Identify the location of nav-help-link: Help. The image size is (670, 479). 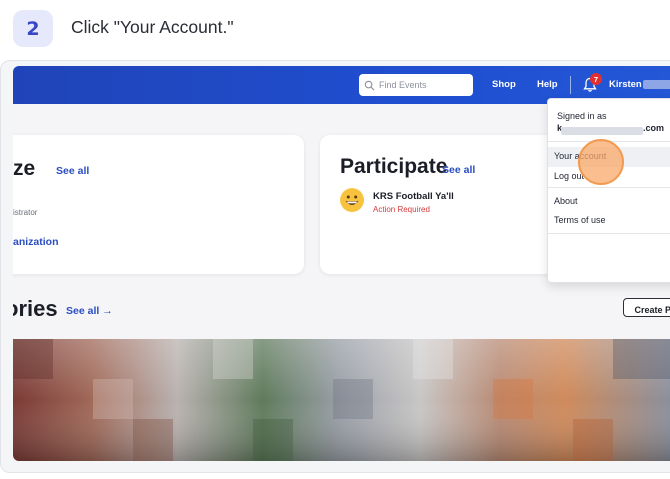
(547, 84).